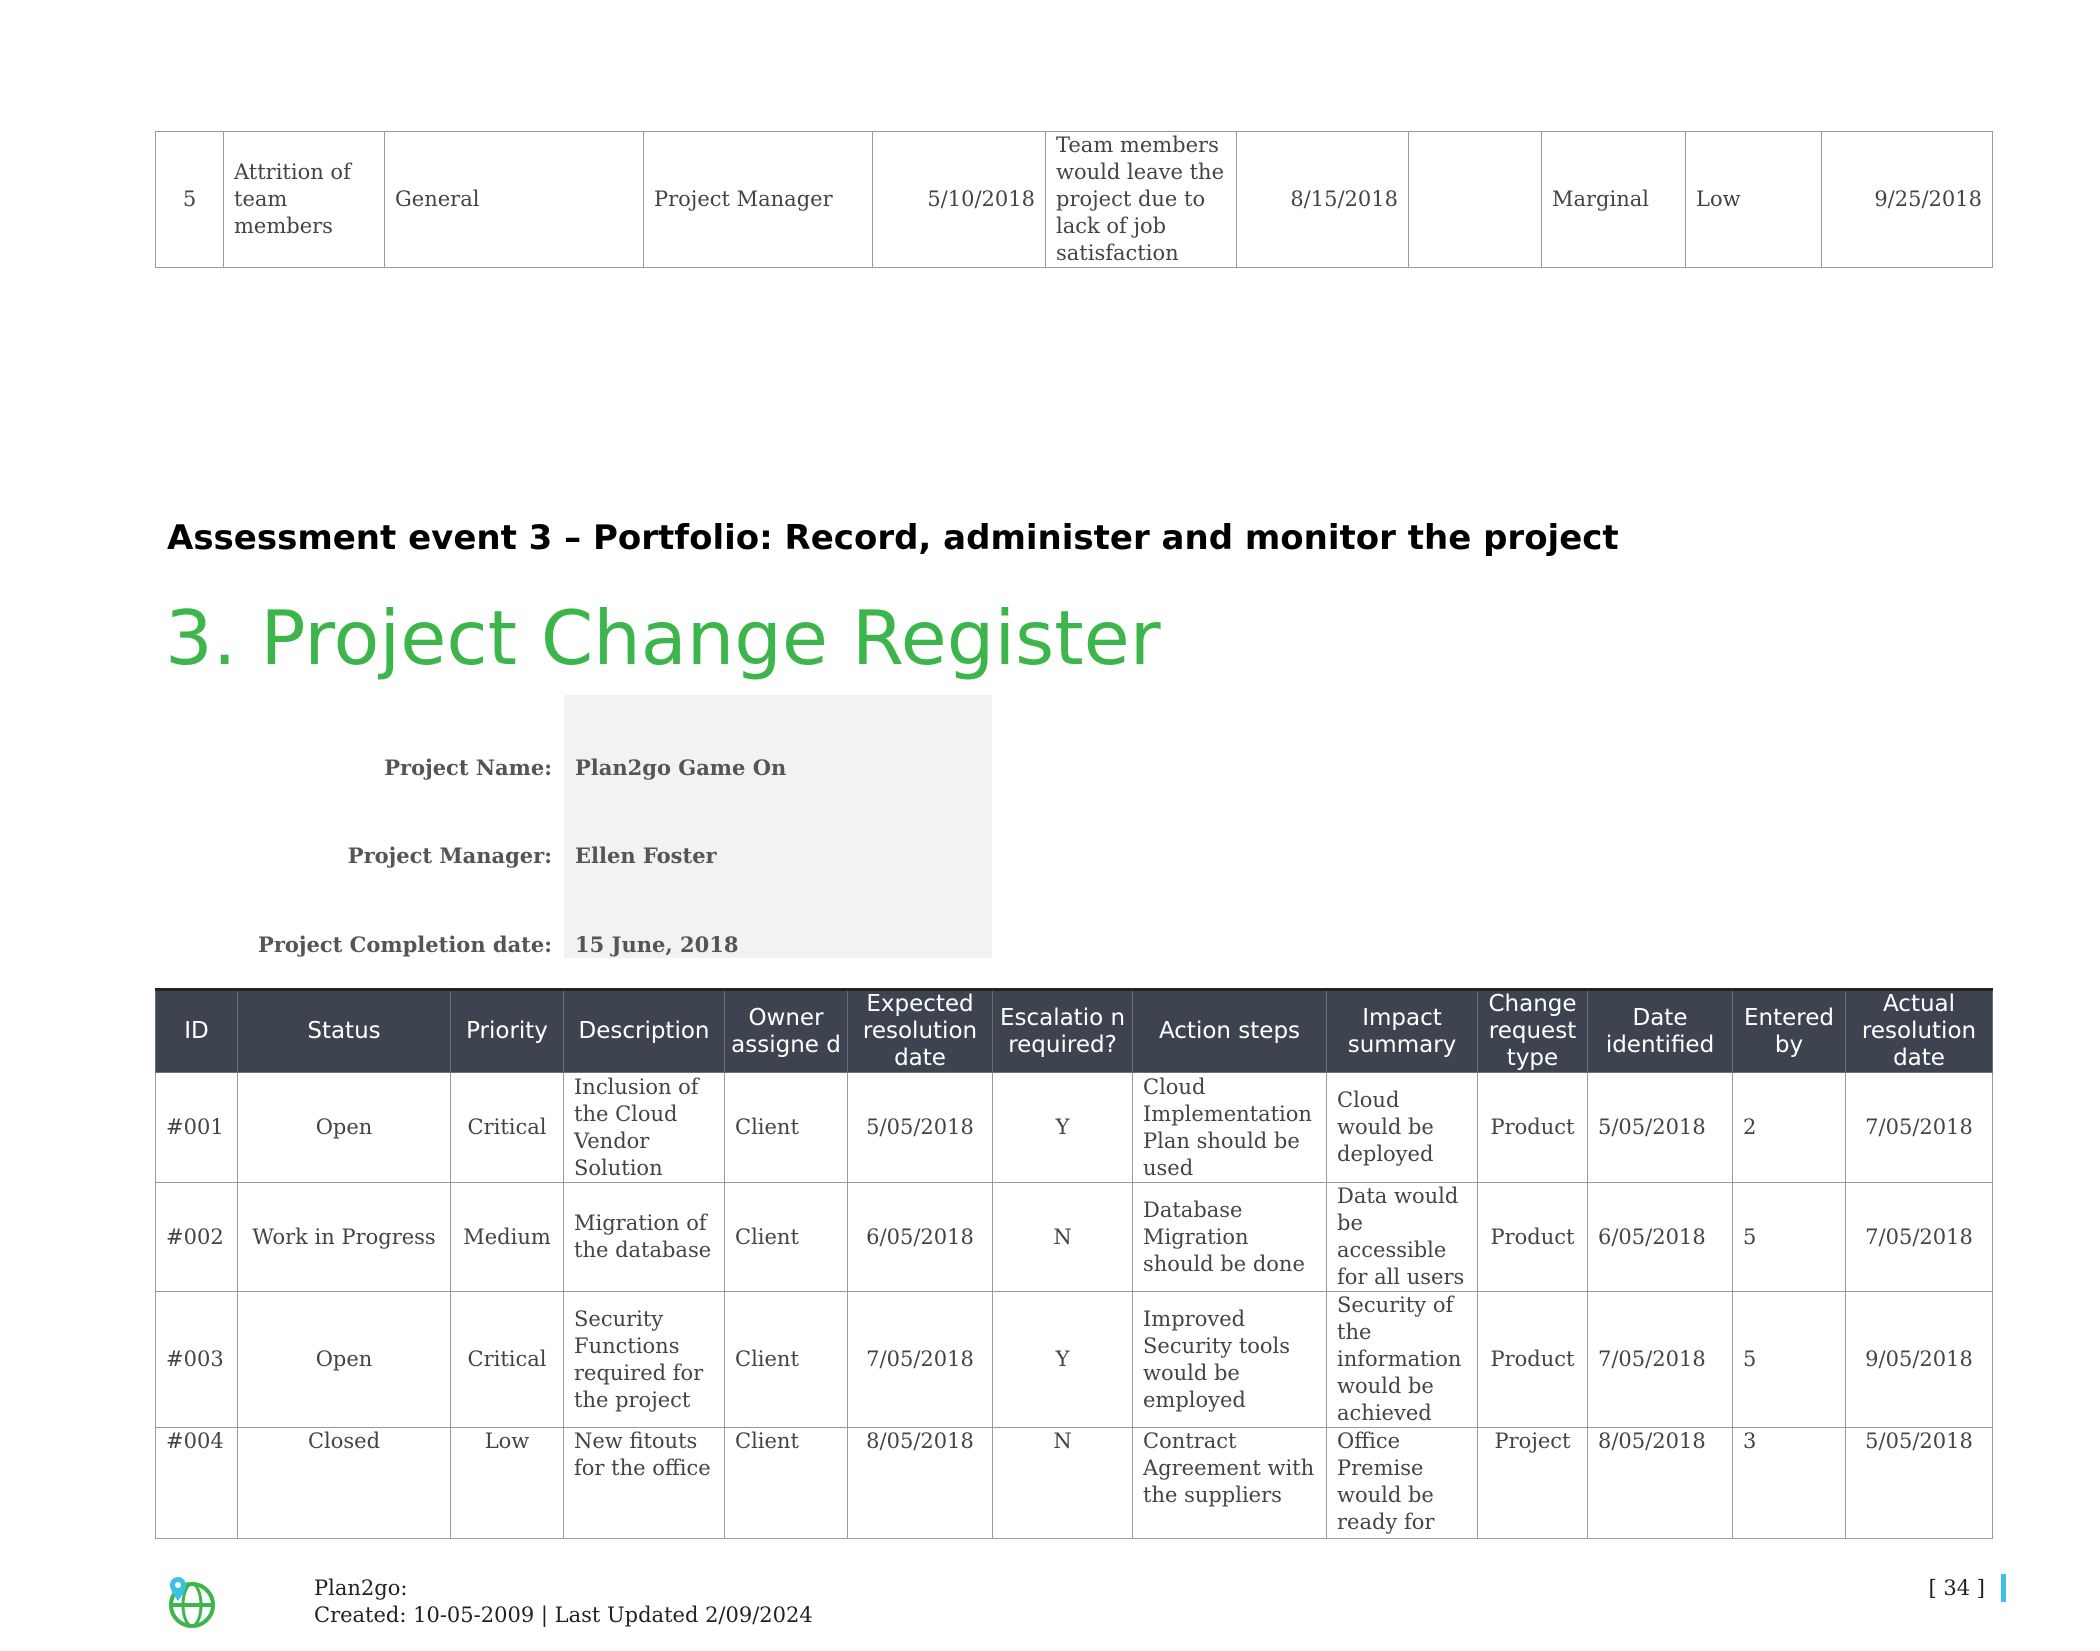 The width and height of the screenshot is (2100, 1651). Describe the element at coordinates (189, 199) in the screenshot. I see `risk-id: 5` at that location.